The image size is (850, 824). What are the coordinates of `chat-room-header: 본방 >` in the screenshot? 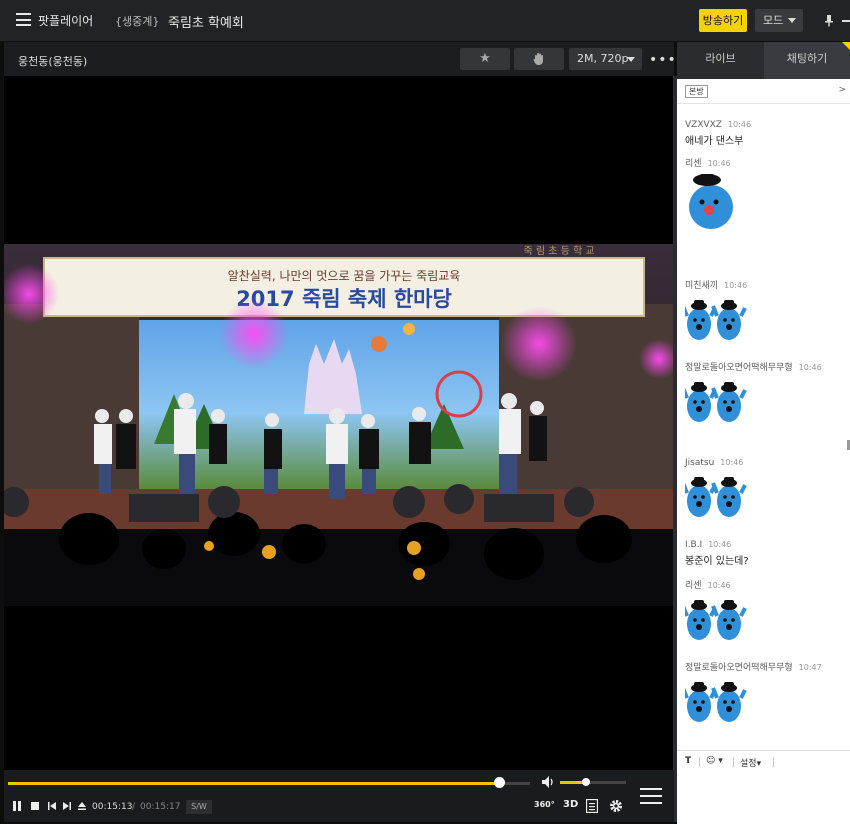 It's located at (763, 91).